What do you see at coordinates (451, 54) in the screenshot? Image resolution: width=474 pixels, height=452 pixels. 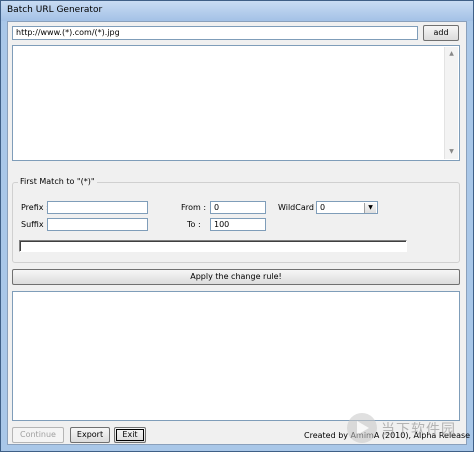 I see `scroll-up-icon: ▲` at bounding box center [451, 54].